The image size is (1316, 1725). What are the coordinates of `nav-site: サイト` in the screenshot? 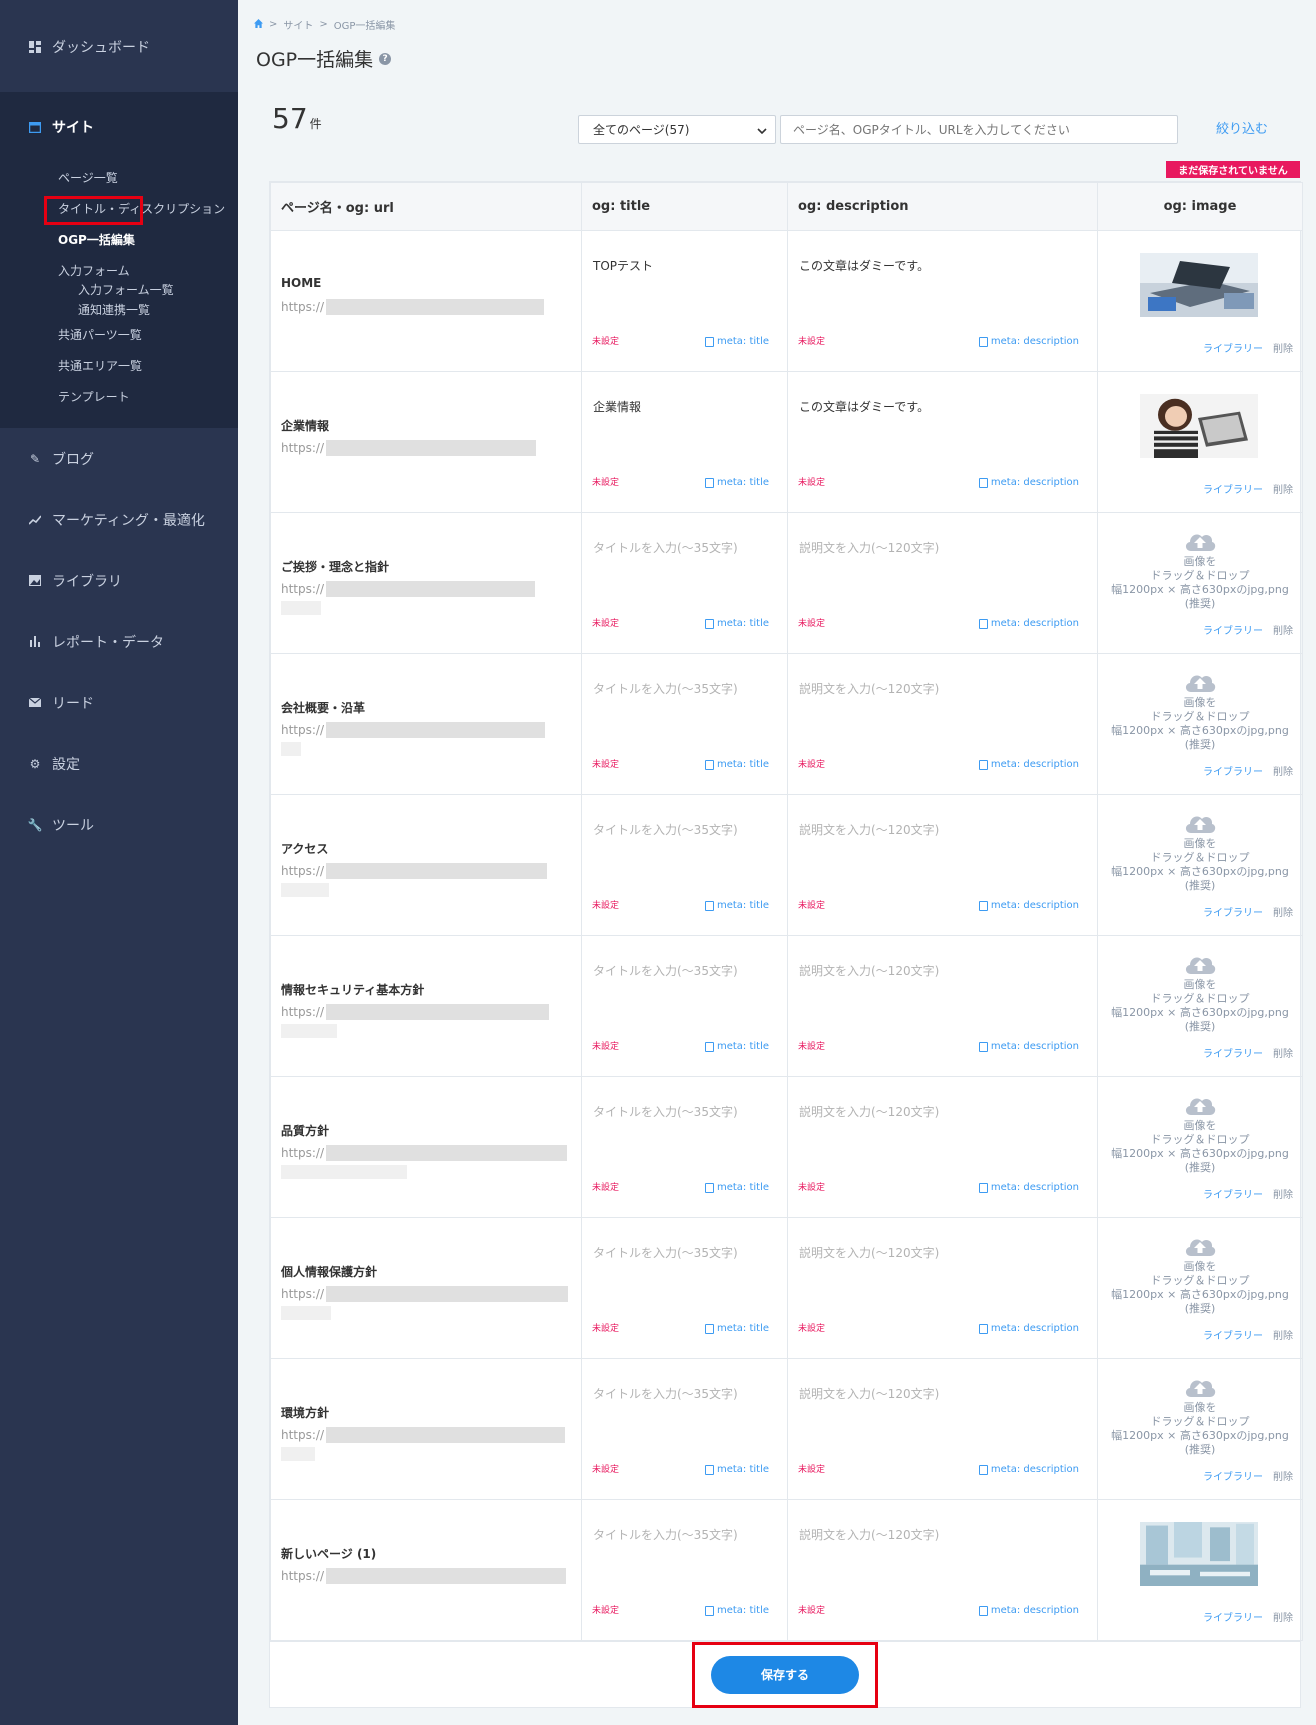 It's located at (119, 127).